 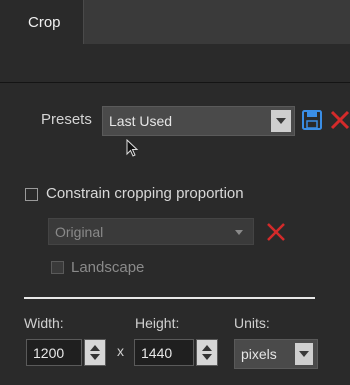 What do you see at coordinates (79, 231) in the screenshot?
I see `ratio-selected-value: Original` at bounding box center [79, 231].